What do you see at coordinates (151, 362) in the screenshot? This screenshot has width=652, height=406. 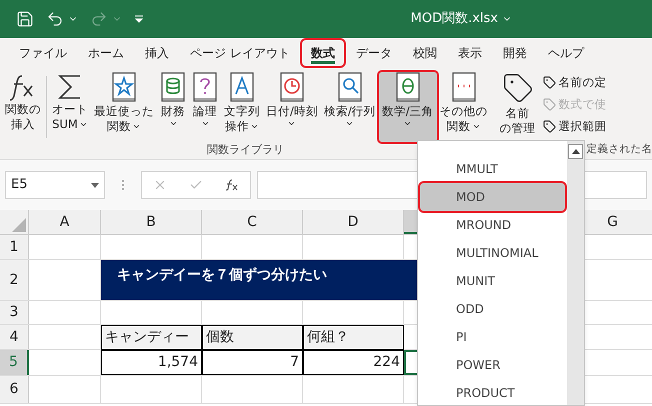 I see `table-cell: 1,574` at bounding box center [151, 362].